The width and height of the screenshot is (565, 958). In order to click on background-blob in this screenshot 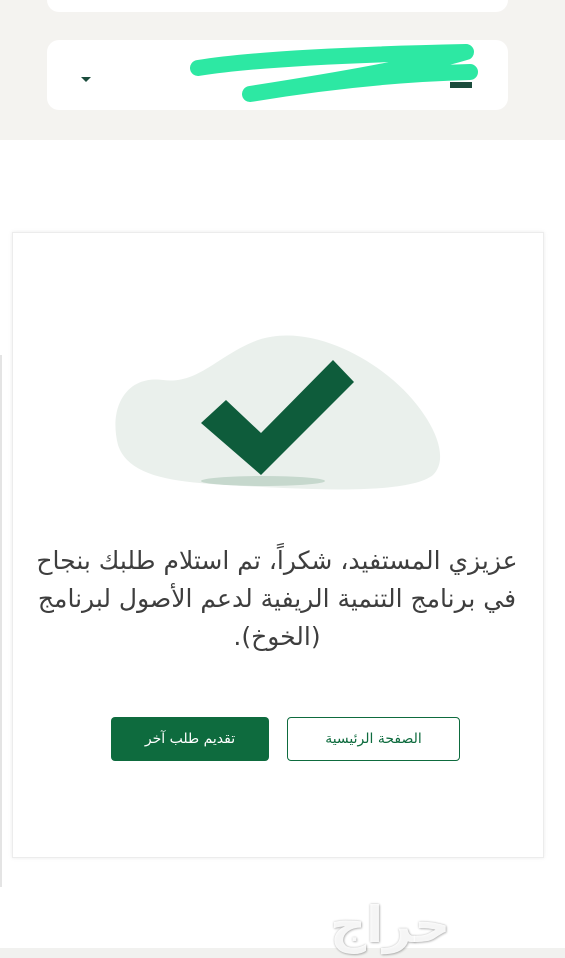, I will do `click(278, 412)`.